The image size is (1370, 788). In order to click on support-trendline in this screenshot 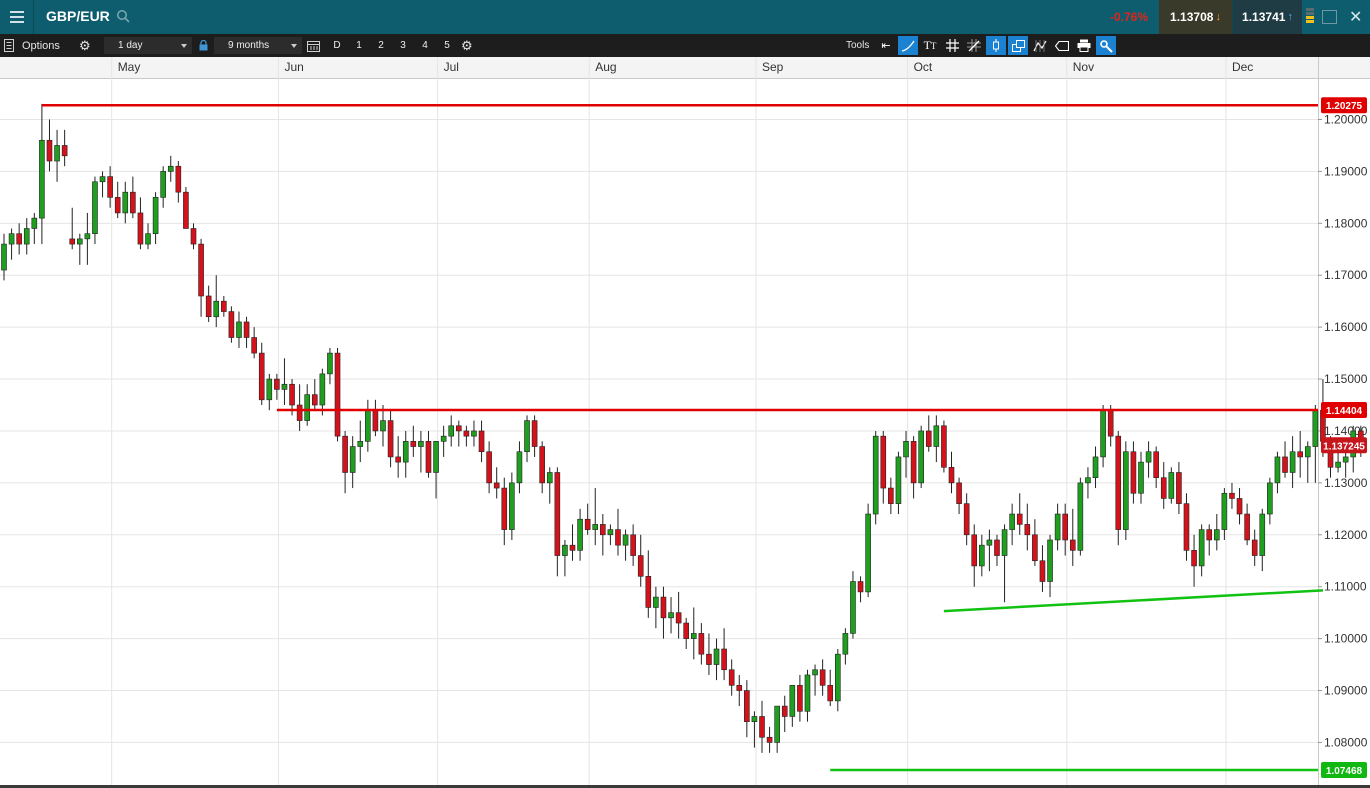, I will do `click(1133, 601)`.